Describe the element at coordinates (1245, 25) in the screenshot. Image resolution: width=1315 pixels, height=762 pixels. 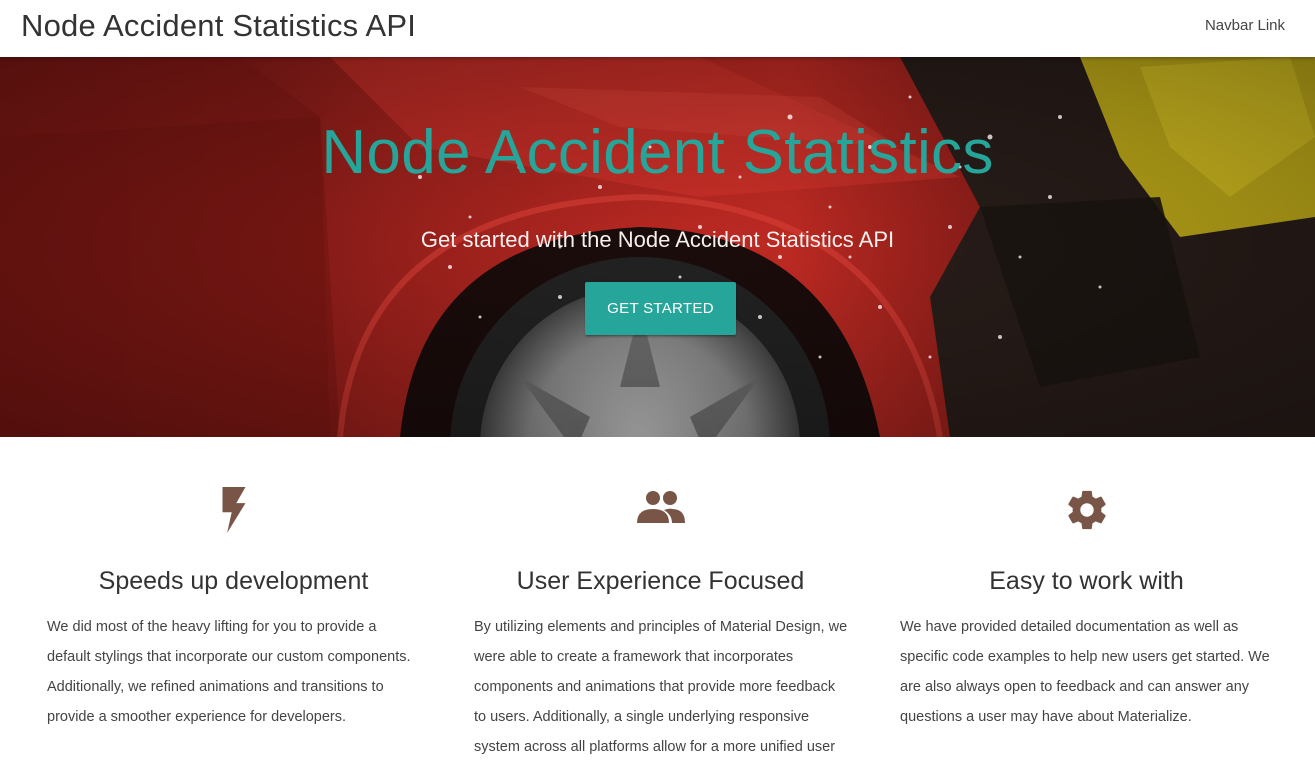
I see `navbar-link: Navbar Link` at that location.